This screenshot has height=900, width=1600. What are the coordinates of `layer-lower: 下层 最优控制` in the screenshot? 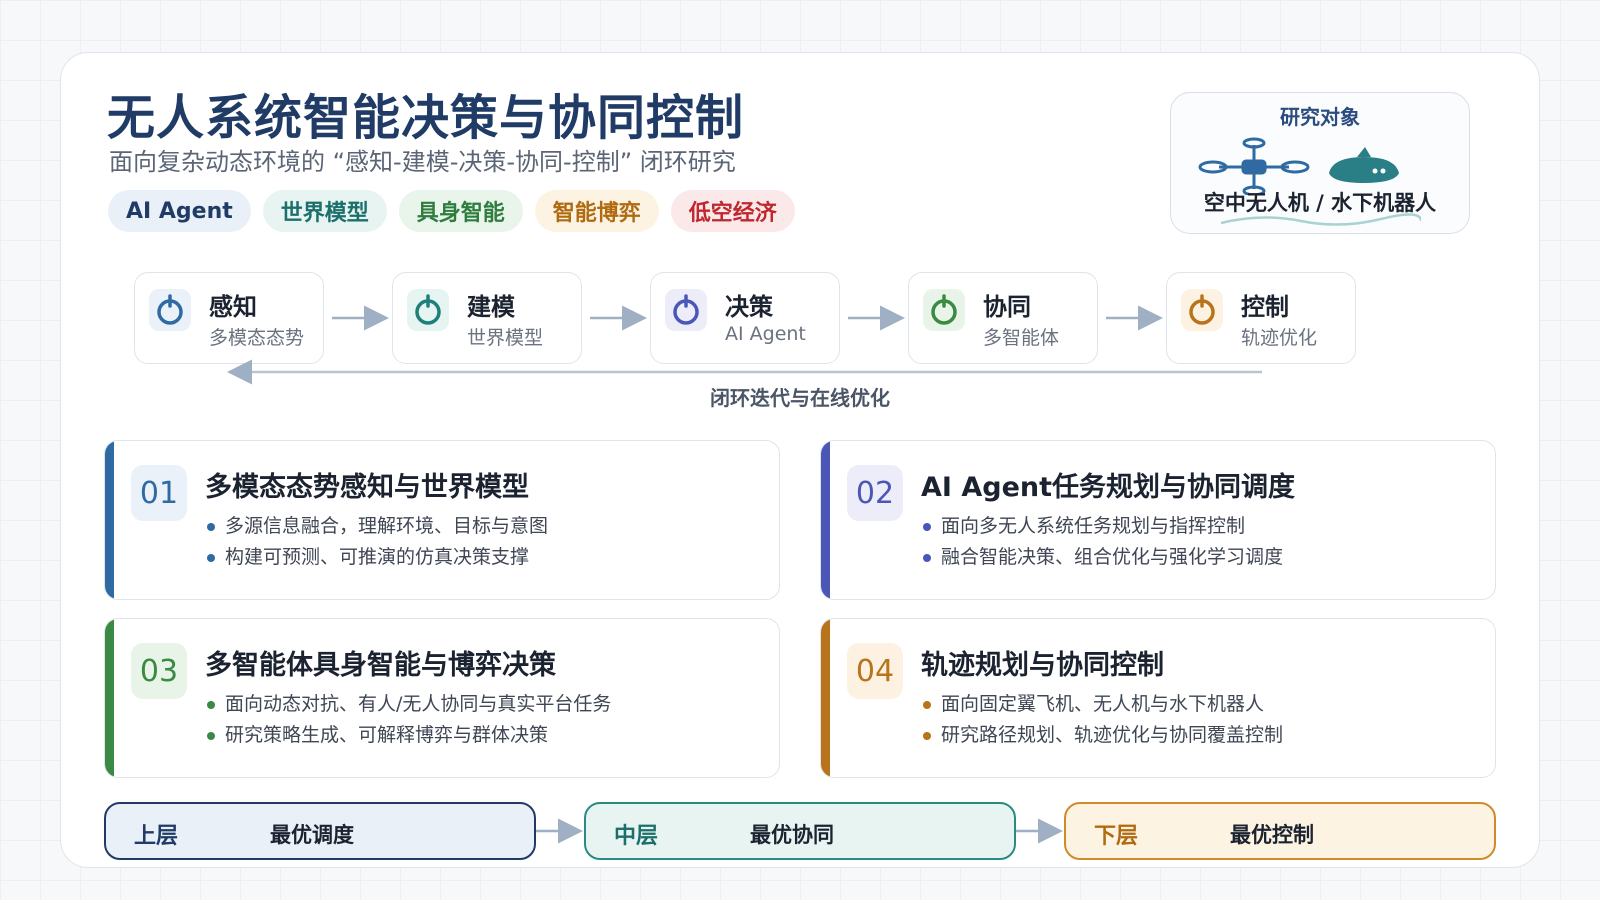 It's located at (1280, 831).